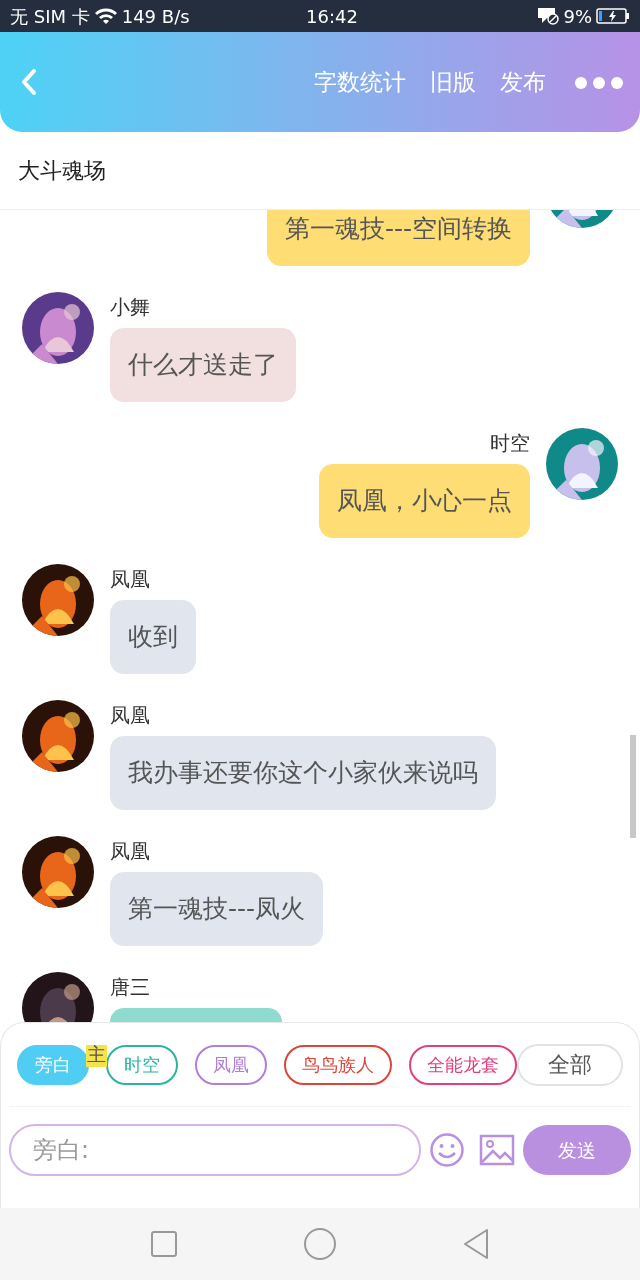 The height and width of the screenshot is (1280, 640). Describe the element at coordinates (130, 987) in the screenshot. I see `sender-name: 唐三` at that location.